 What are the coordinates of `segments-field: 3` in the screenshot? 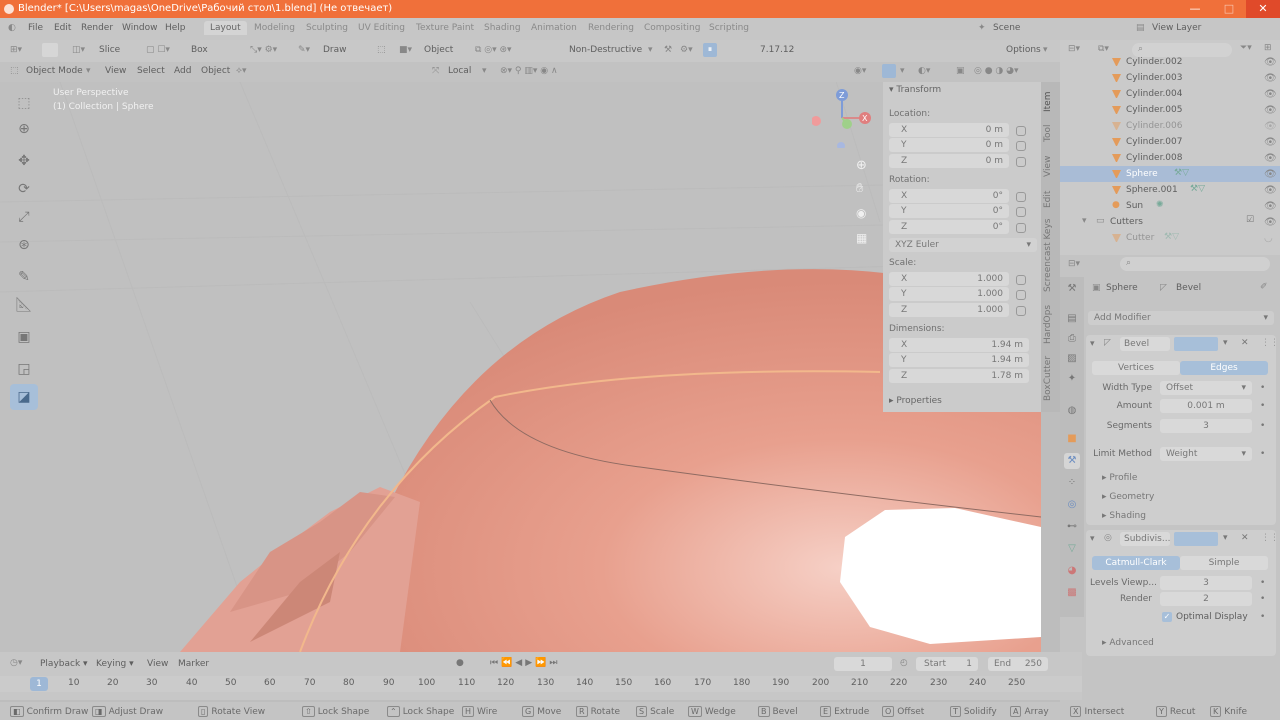 It's located at (1206, 426).